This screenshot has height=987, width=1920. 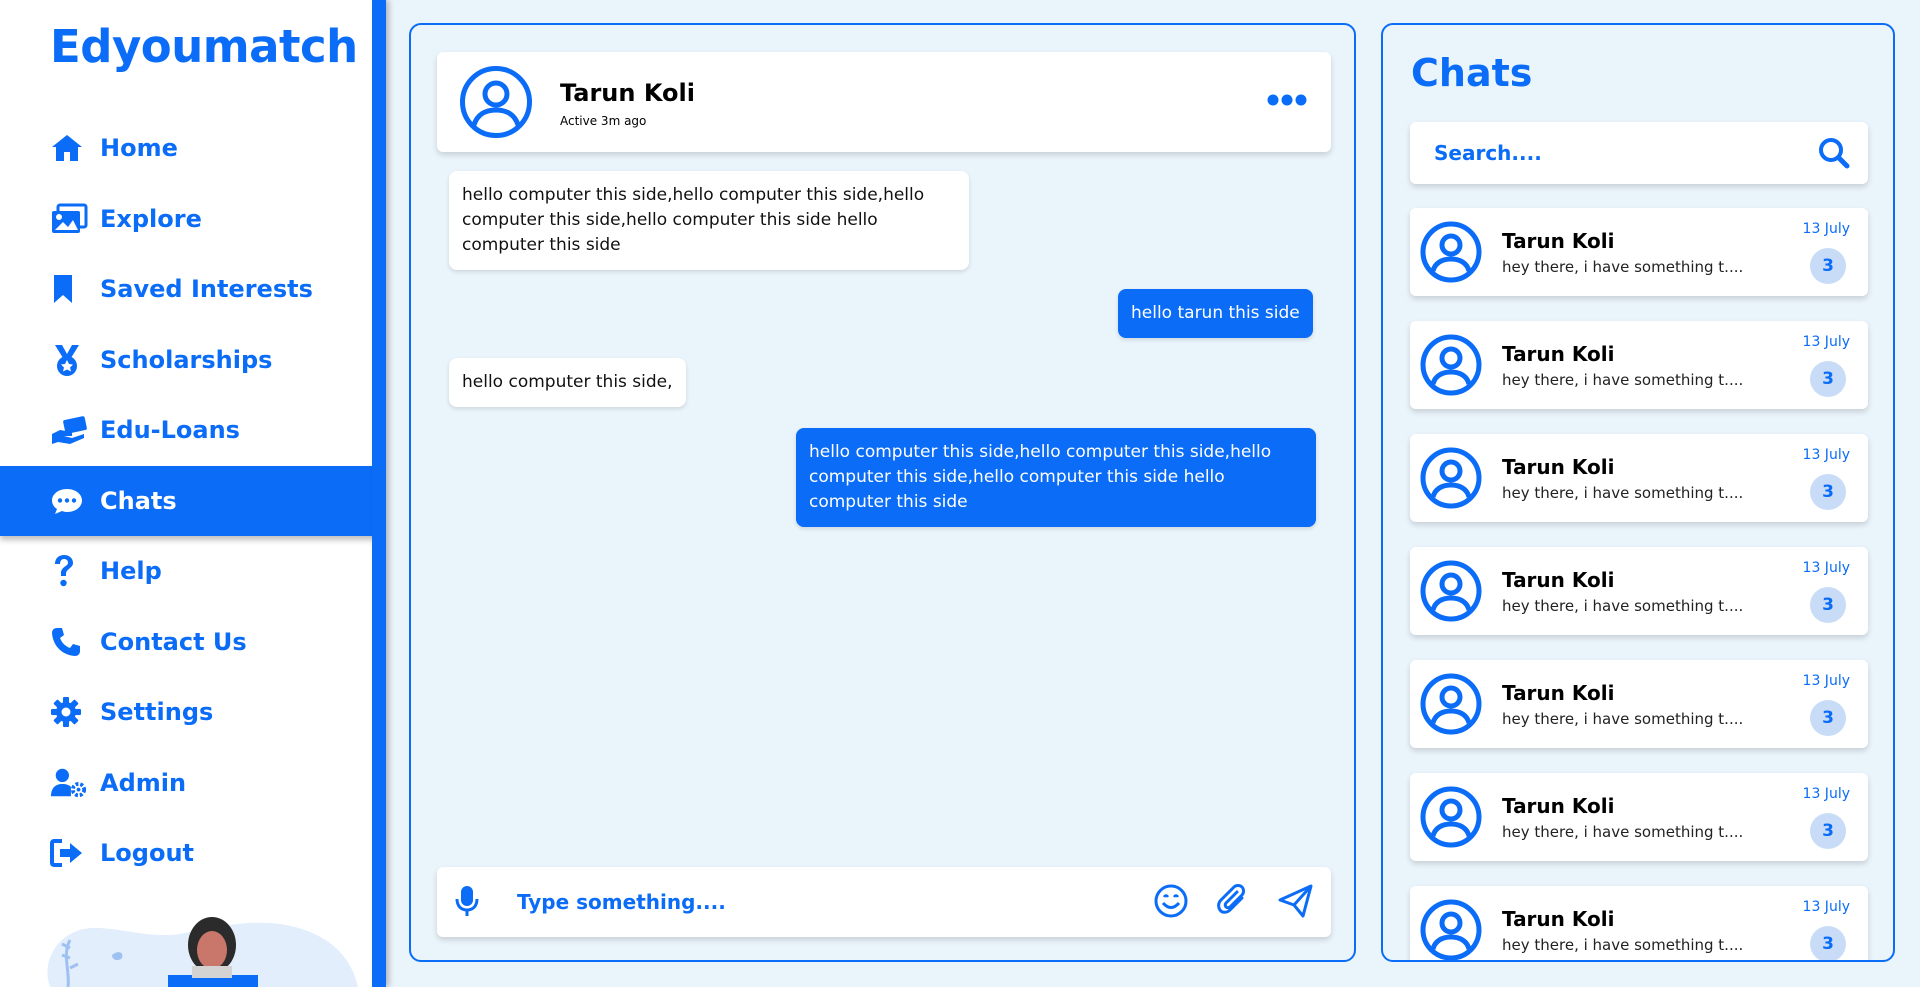 What do you see at coordinates (1287, 101) in the screenshot?
I see `more-options-icon` at bounding box center [1287, 101].